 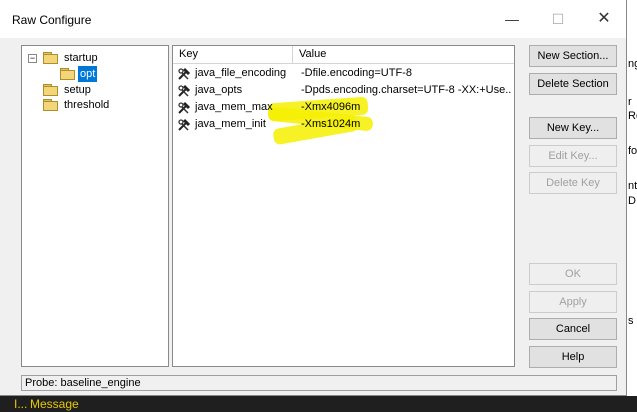 I want to click on help-button: Help, so click(x=573, y=357).